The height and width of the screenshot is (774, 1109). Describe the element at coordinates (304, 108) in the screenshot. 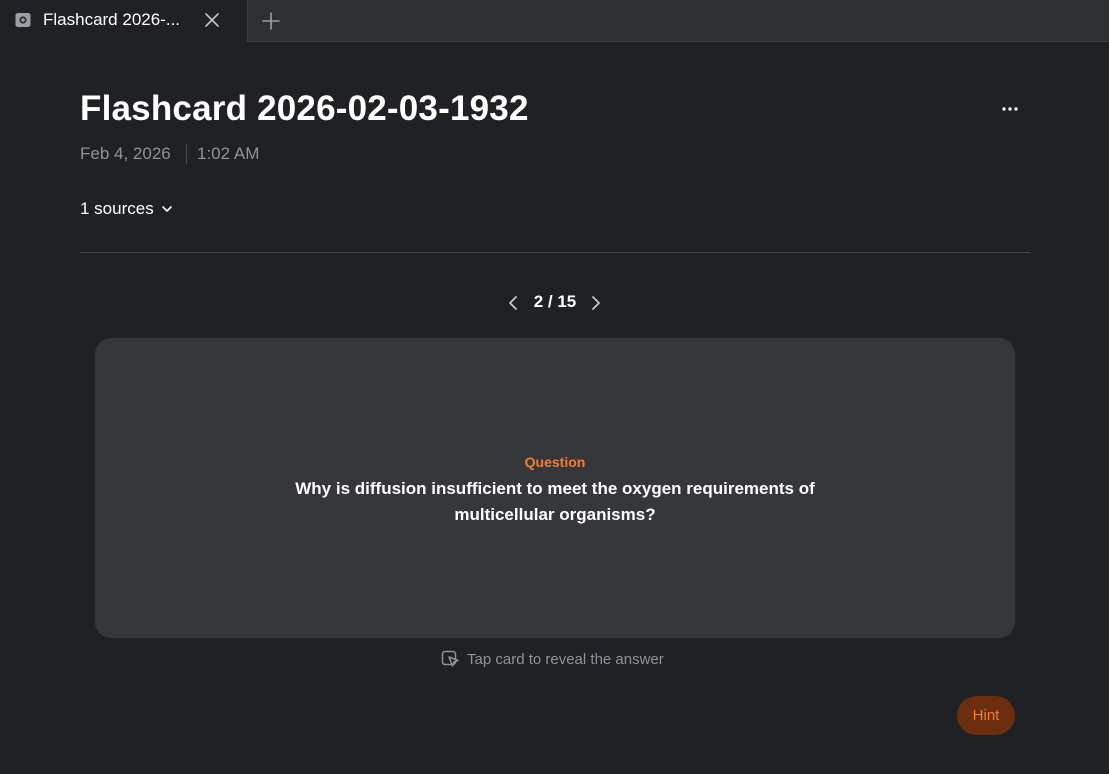

I see `page-title: Flashcard 2026-02-03-1932` at that location.